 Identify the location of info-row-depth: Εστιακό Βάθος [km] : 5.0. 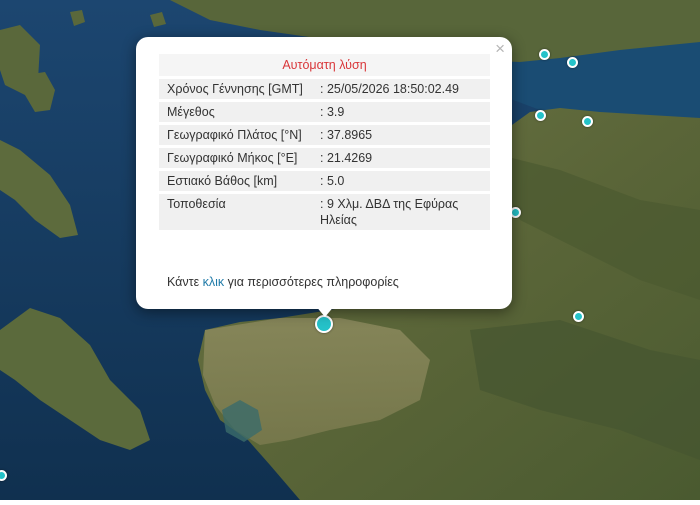
(324, 181).